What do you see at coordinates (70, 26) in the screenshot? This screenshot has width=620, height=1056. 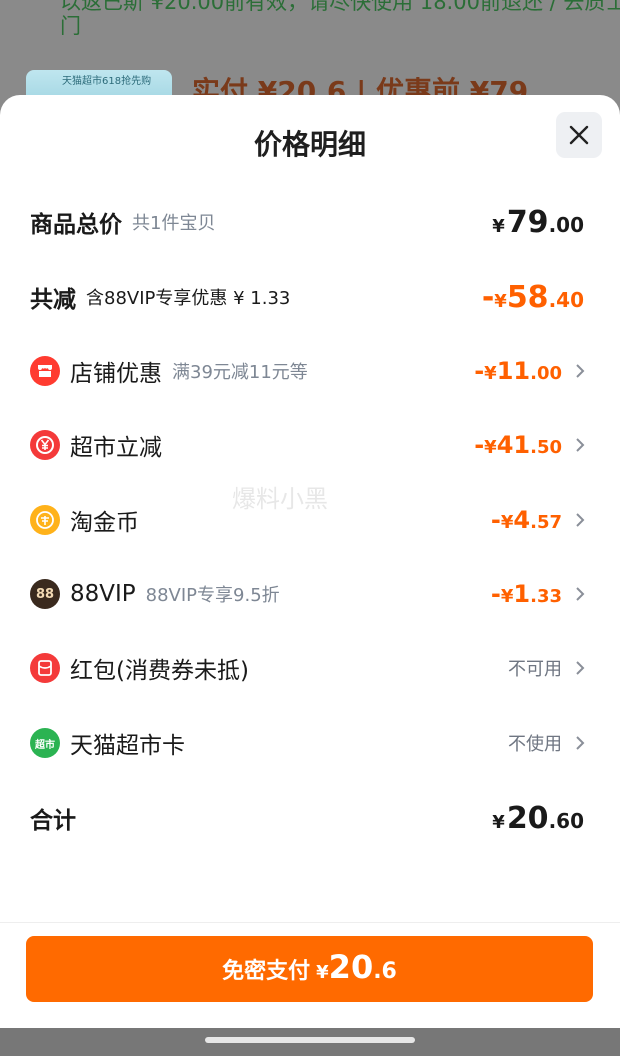 I see `background-notice-text-2: 门` at bounding box center [70, 26].